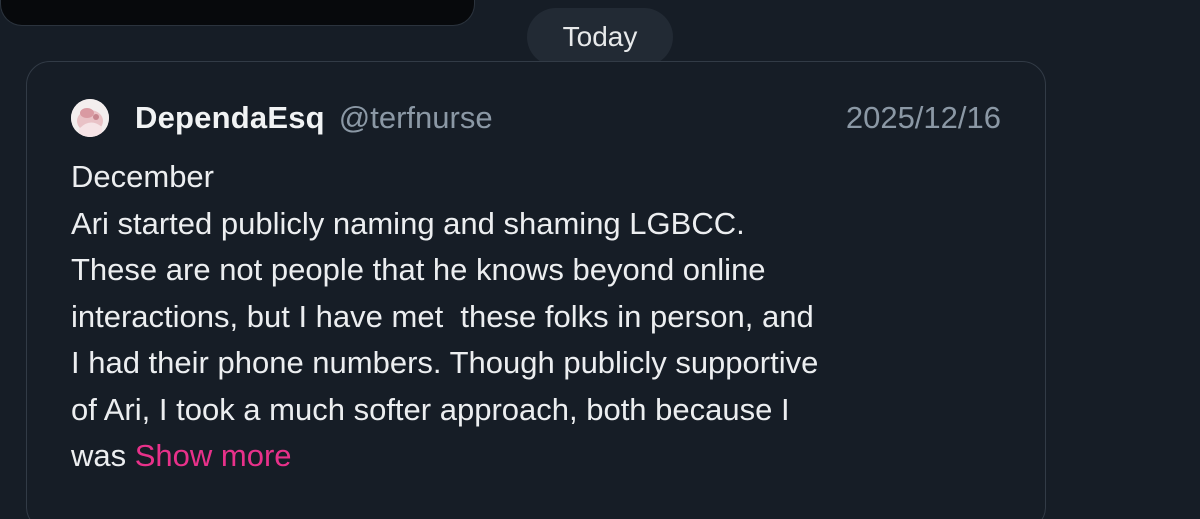 This screenshot has width=1200, height=519. What do you see at coordinates (213, 455) in the screenshot?
I see `show-more-link: Show more` at bounding box center [213, 455].